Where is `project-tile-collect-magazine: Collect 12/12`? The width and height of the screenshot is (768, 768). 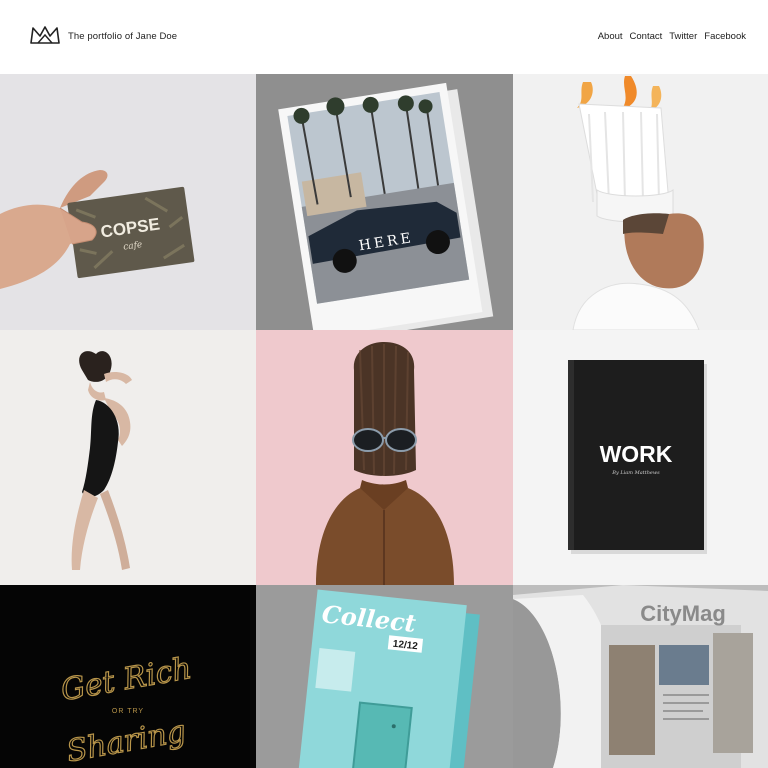
project-tile-collect-magazine: Collect 12/12 is located at coordinates (384, 676).